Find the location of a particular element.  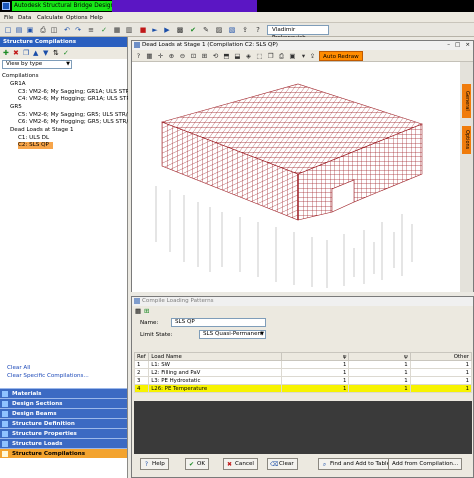

tree-item: C5: VM2-6; My Sagging; GR5; ULS STR/GEO is located at coordinates (79, 115).